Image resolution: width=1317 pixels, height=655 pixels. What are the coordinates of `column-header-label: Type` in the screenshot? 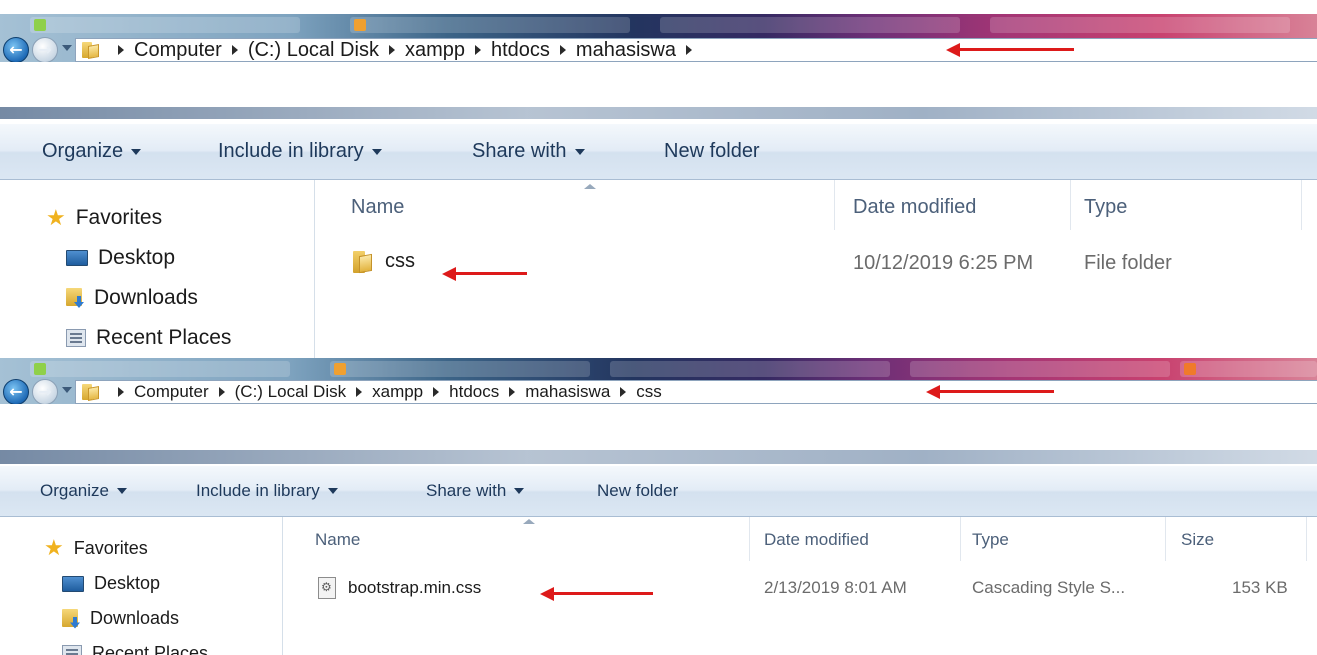 It's located at (1106, 206).